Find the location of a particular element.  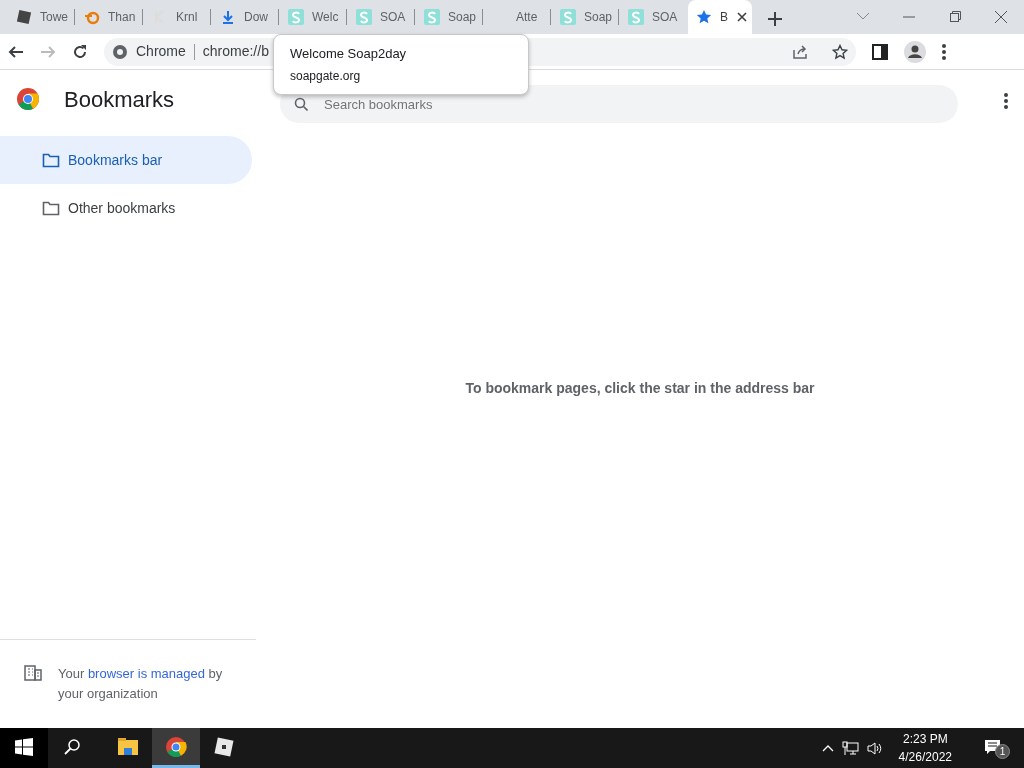

side-panel-icon is located at coordinates (880, 51).